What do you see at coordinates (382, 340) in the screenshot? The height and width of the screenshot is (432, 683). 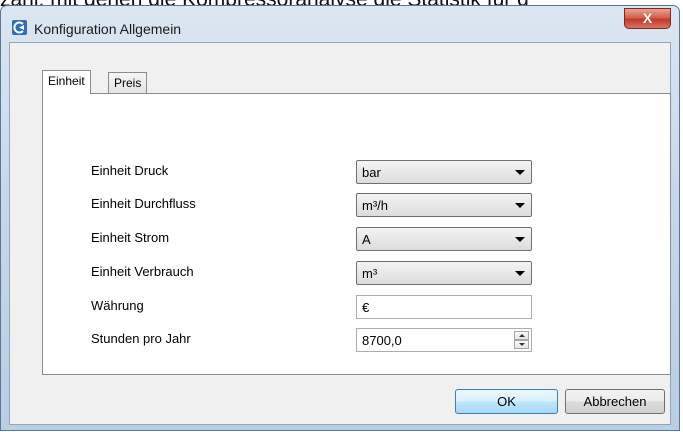 I see `hours-per-year-value: 8700,0` at bounding box center [382, 340].